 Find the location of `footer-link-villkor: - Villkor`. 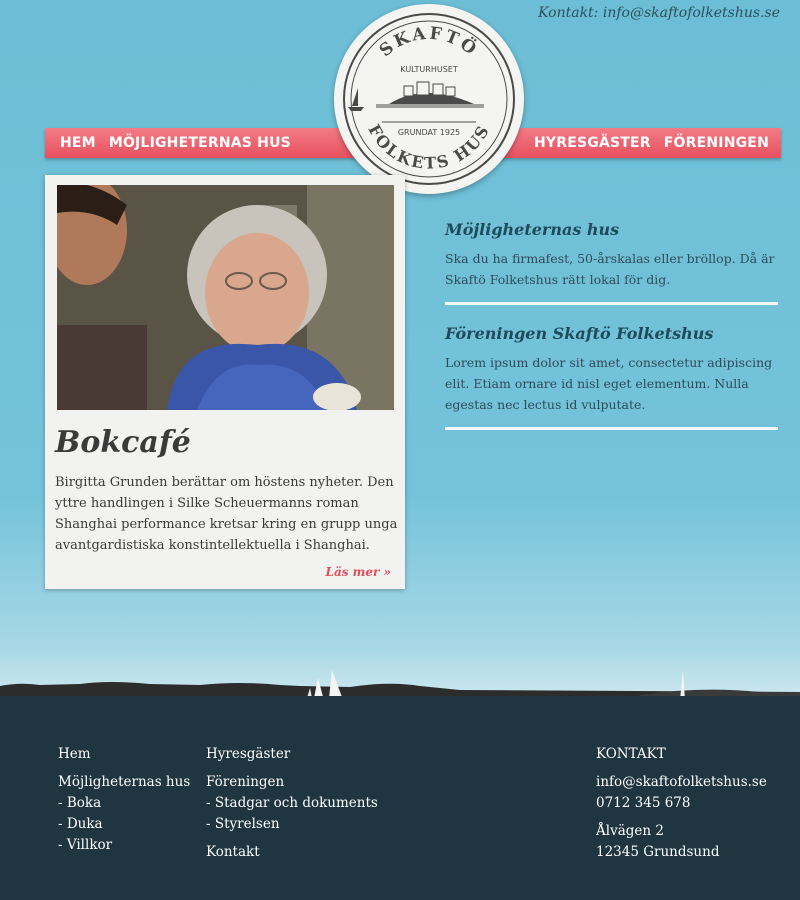

footer-link-villkor: - Villkor is located at coordinates (124, 845).